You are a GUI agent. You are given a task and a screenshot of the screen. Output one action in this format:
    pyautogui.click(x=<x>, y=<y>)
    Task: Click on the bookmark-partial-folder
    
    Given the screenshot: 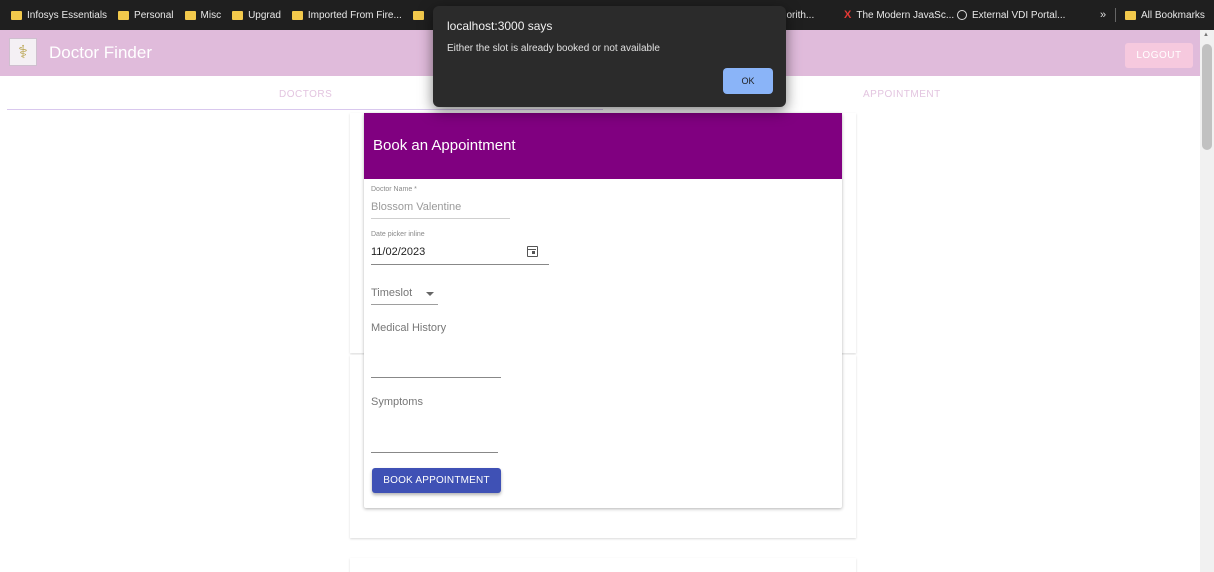 What is the action you would take?
    pyautogui.click(x=418, y=15)
    